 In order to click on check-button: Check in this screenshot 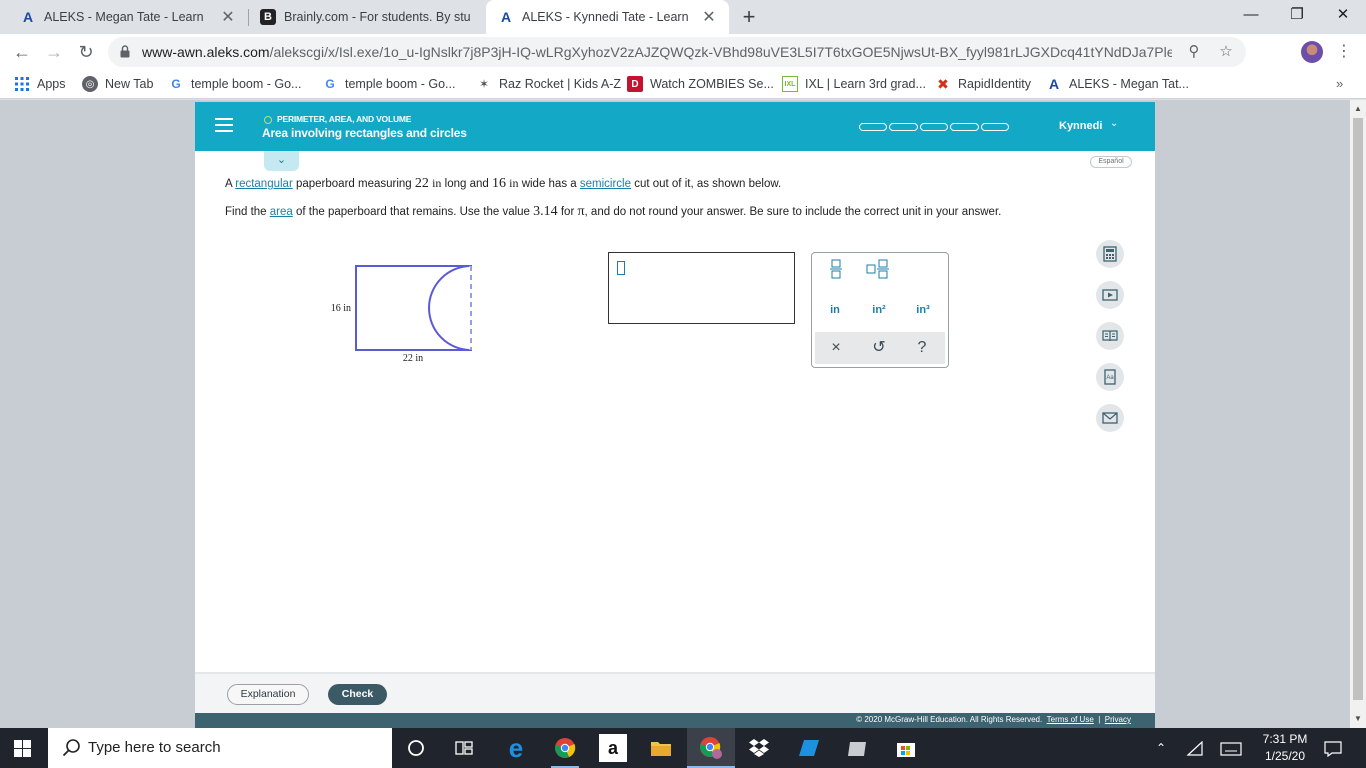, I will do `click(357, 694)`.